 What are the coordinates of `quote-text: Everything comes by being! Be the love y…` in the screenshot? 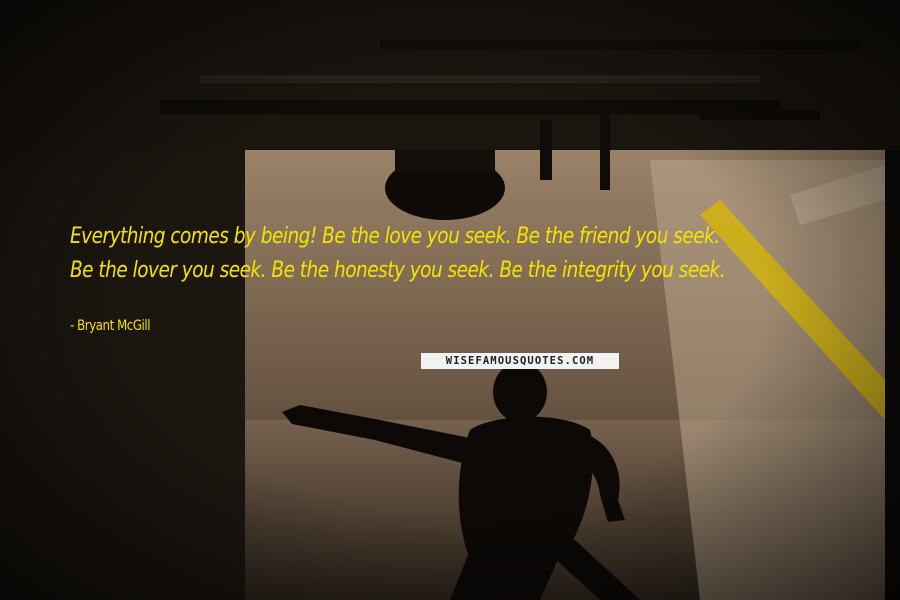 It's located at (398, 253).